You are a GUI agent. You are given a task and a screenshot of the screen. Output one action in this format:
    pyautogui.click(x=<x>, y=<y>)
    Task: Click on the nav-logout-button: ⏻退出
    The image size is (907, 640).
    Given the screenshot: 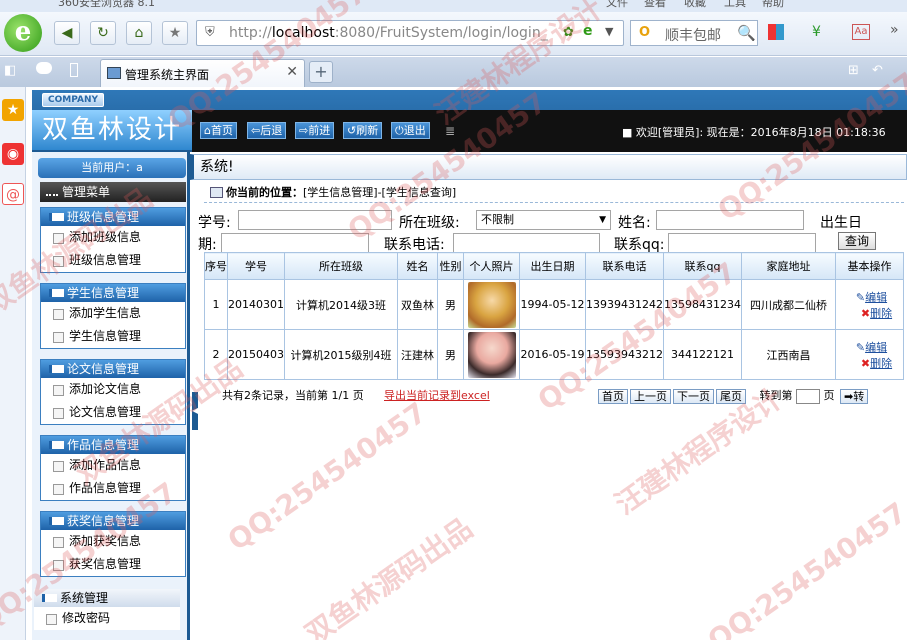 What is the action you would take?
    pyautogui.click(x=410, y=130)
    